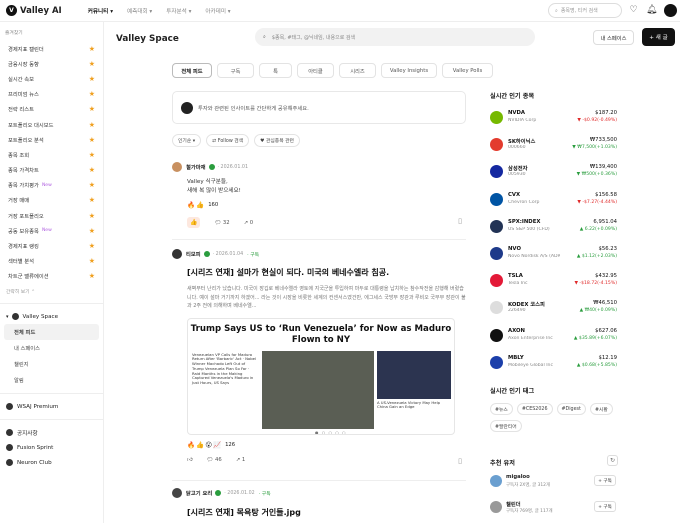 This screenshot has width=680, height=525. I want to click on sidebar-item: 전략 리스트 ★, so click(51, 109).